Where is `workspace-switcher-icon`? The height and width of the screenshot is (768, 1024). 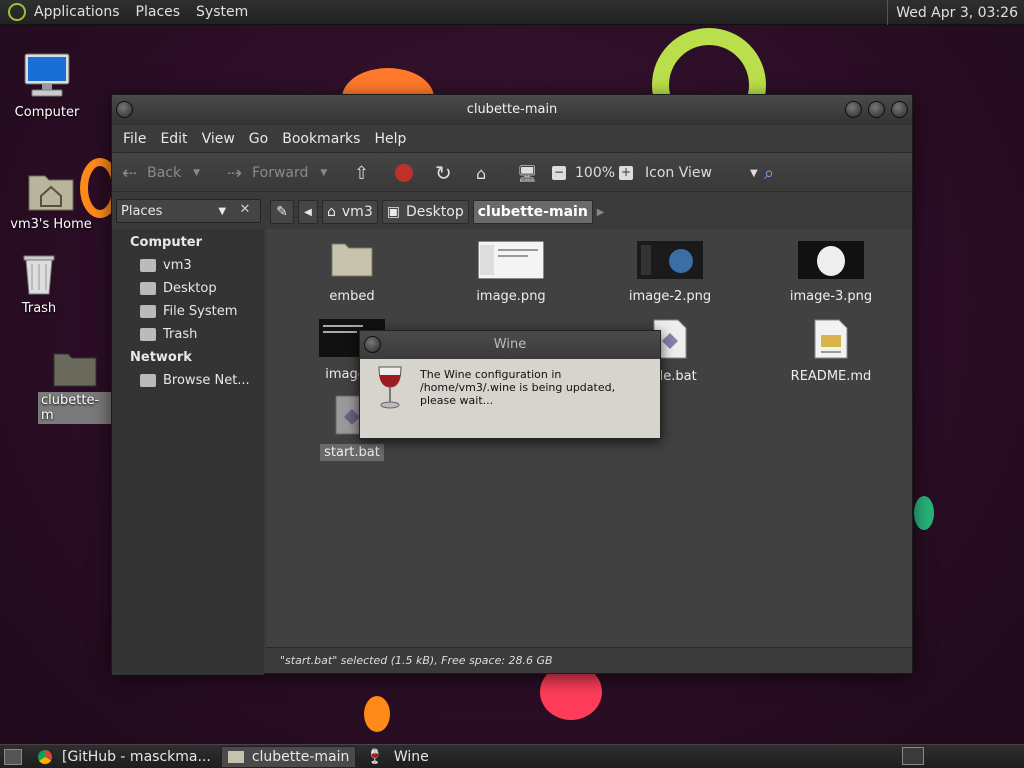 workspace-switcher-icon is located at coordinates (913, 756).